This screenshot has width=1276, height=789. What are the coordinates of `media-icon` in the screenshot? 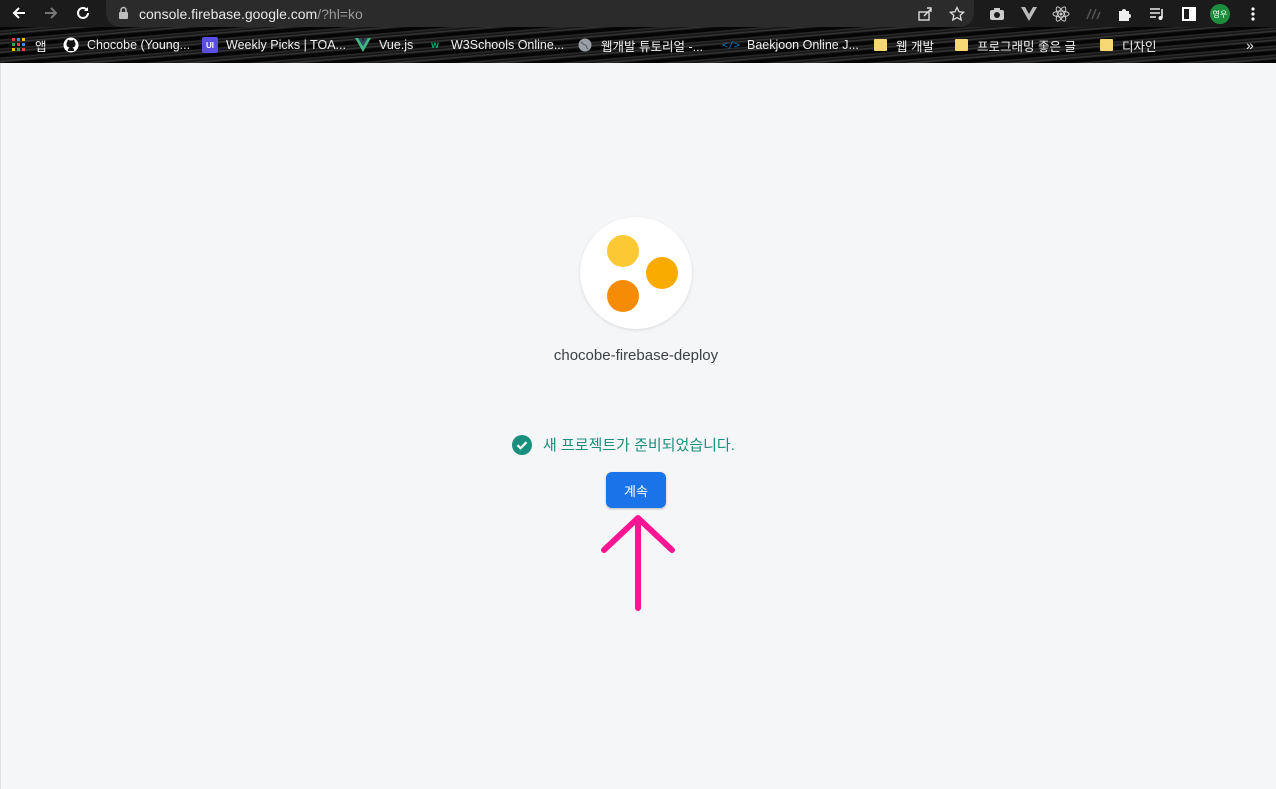 It's located at (1157, 14).